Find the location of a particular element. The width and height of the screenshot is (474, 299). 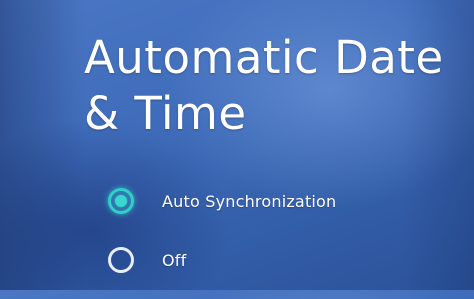

option-off: Off is located at coordinates (284, 260).